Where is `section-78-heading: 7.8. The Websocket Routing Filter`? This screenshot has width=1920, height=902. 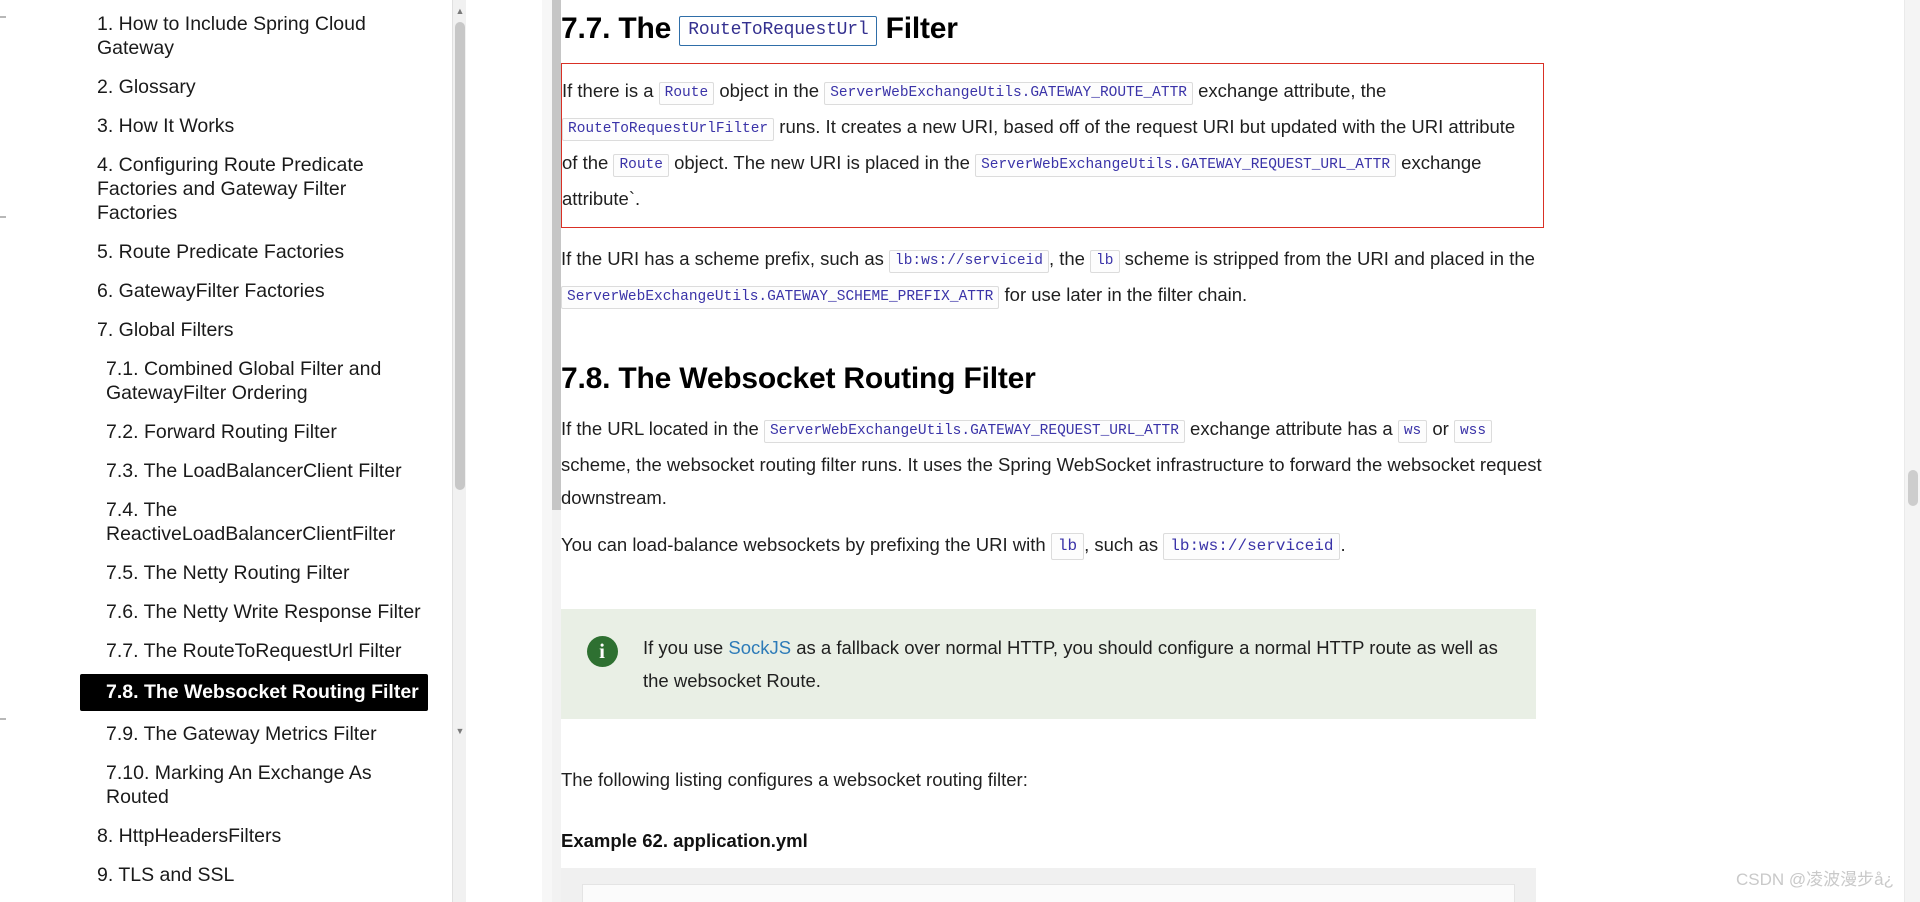 section-78-heading: 7.8. The Websocket Routing Filter is located at coordinates (798, 378).